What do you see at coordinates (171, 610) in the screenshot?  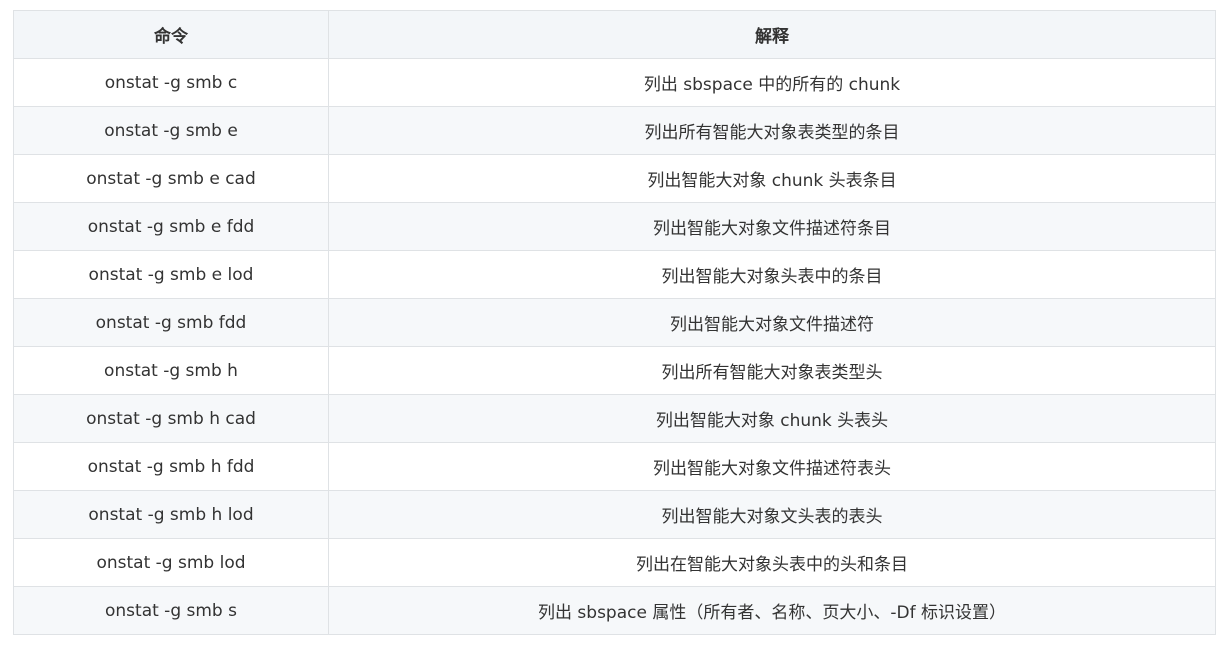 I see `command-cell: onstat -g smb s` at bounding box center [171, 610].